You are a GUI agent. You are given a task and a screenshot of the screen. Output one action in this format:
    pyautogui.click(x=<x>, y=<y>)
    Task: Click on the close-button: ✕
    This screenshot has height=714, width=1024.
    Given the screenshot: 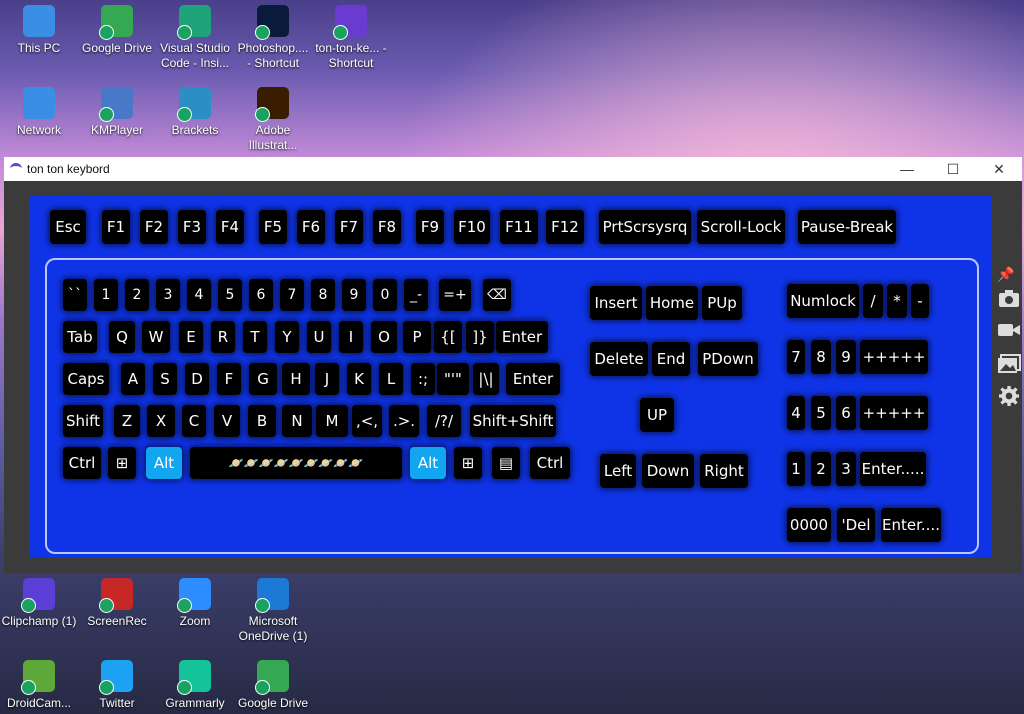 What is the action you would take?
    pyautogui.click(x=999, y=169)
    